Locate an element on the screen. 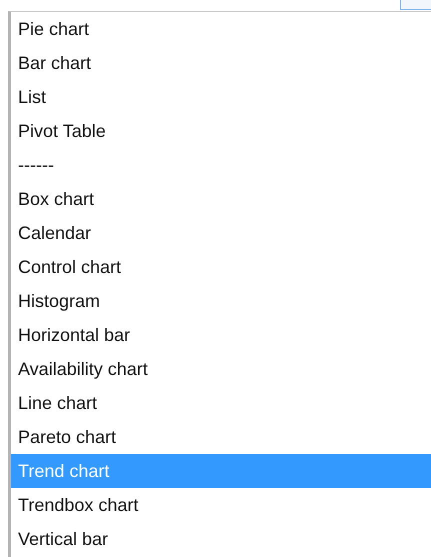  list-option: Vertical bar is located at coordinates (221, 539).